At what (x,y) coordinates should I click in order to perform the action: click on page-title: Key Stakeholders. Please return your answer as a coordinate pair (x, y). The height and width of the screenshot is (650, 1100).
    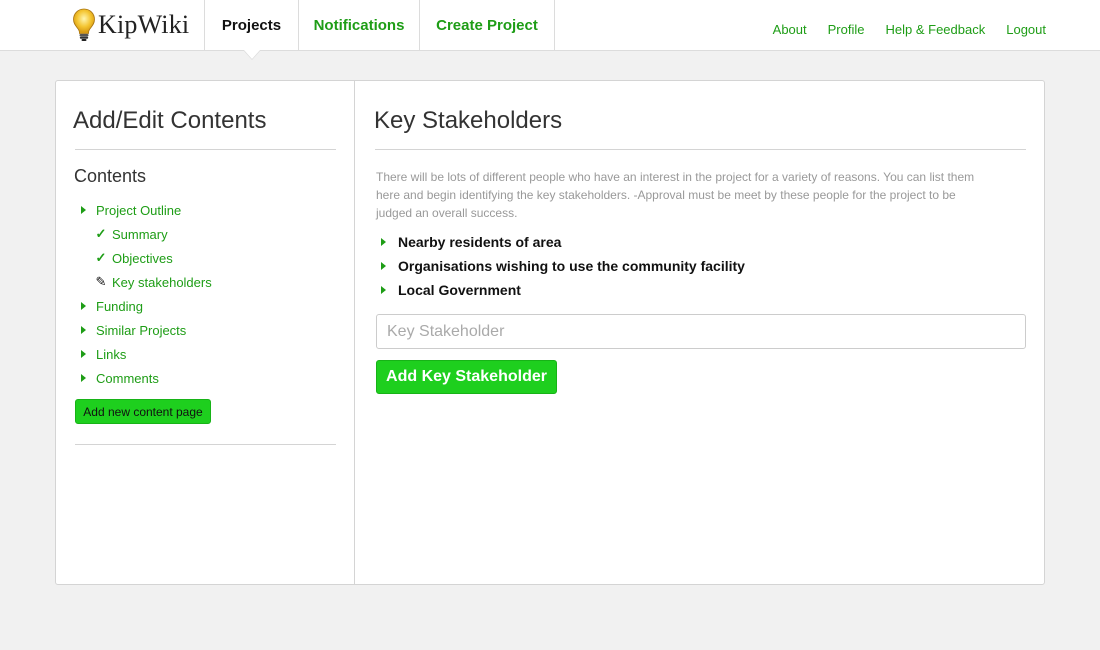
    Looking at the image, I should click on (468, 120).